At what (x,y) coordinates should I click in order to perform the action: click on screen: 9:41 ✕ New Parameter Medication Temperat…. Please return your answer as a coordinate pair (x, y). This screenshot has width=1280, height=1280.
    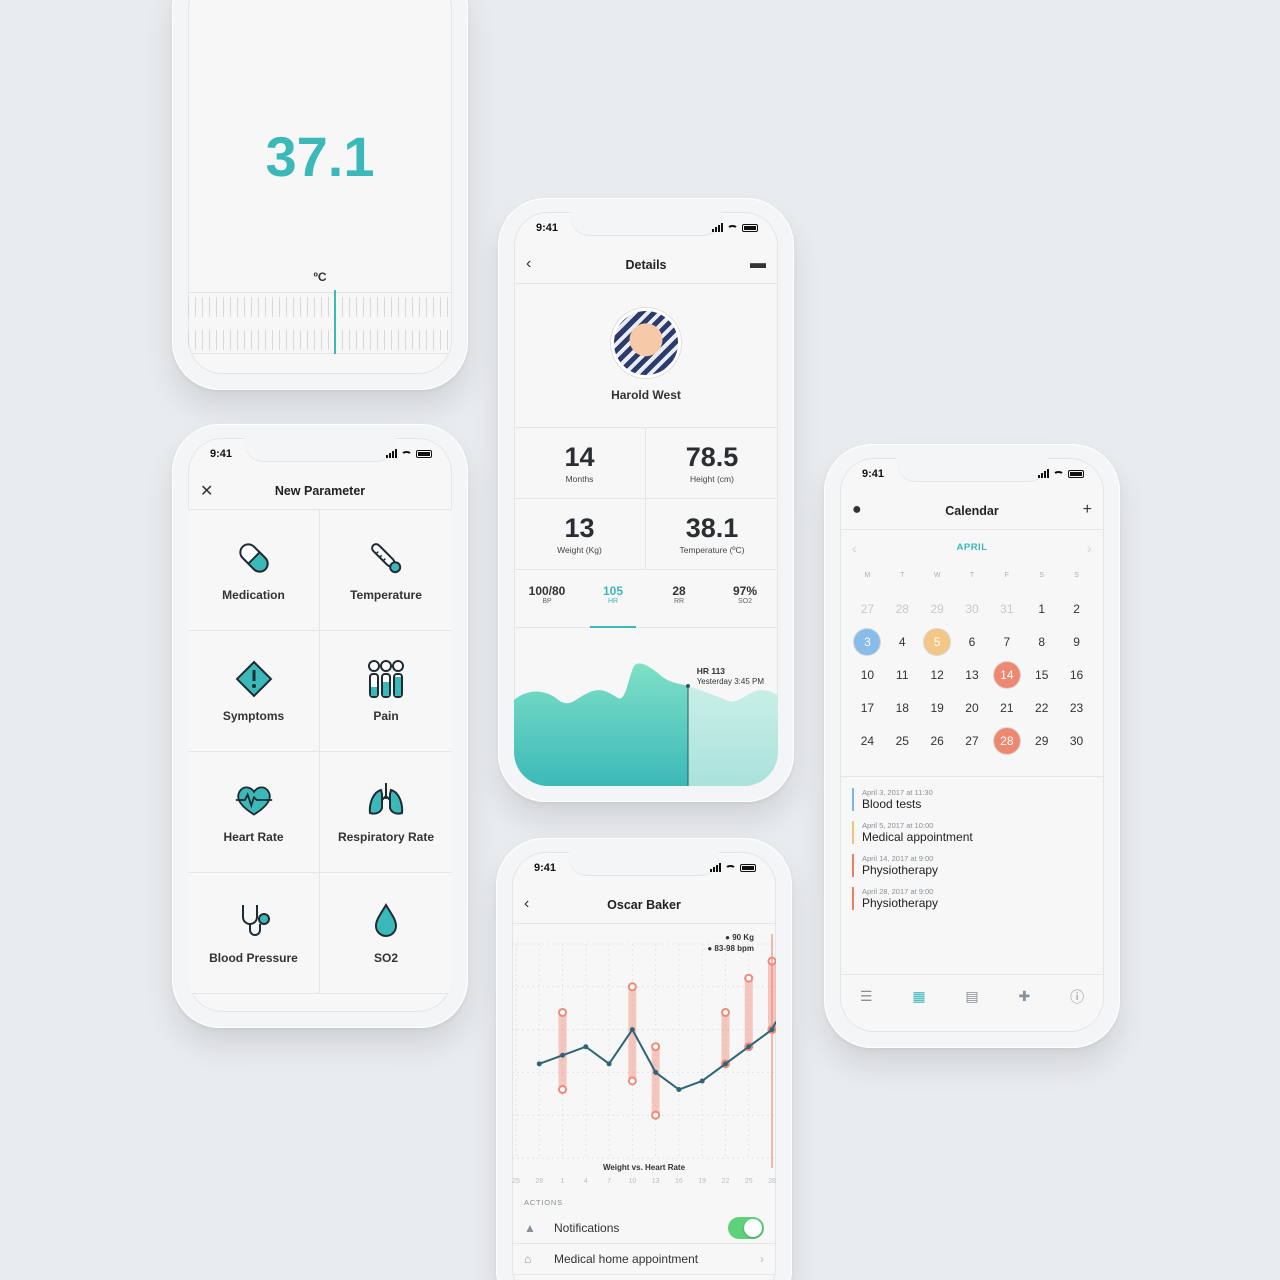
    Looking at the image, I should click on (320, 725).